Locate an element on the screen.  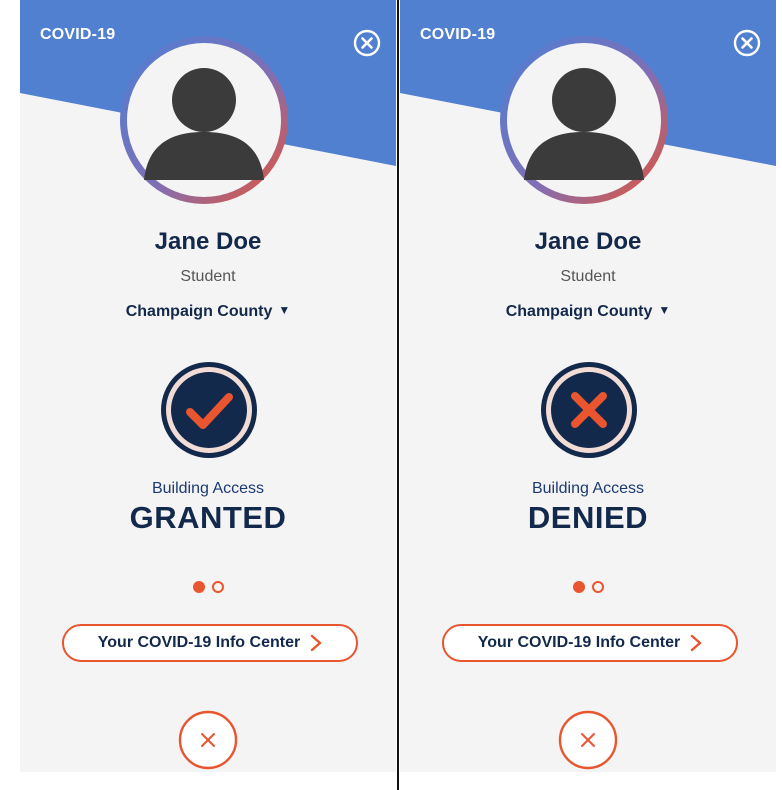
panel-divider is located at coordinates (398, 395).